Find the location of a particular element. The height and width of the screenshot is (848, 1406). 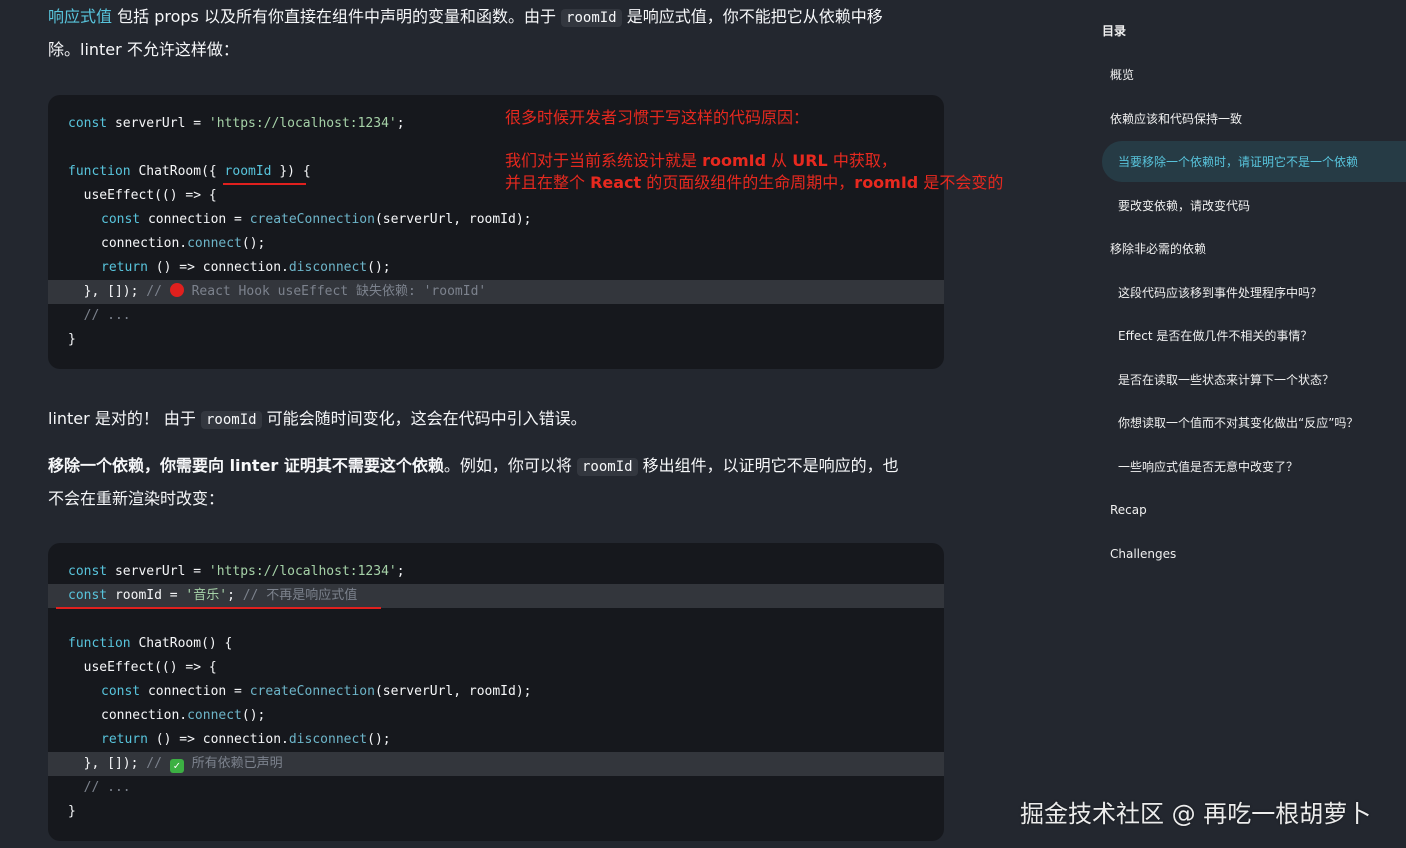

toc-item-remove-unnecessary: 移除非必需的依赖 is located at coordinates (1158, 249).